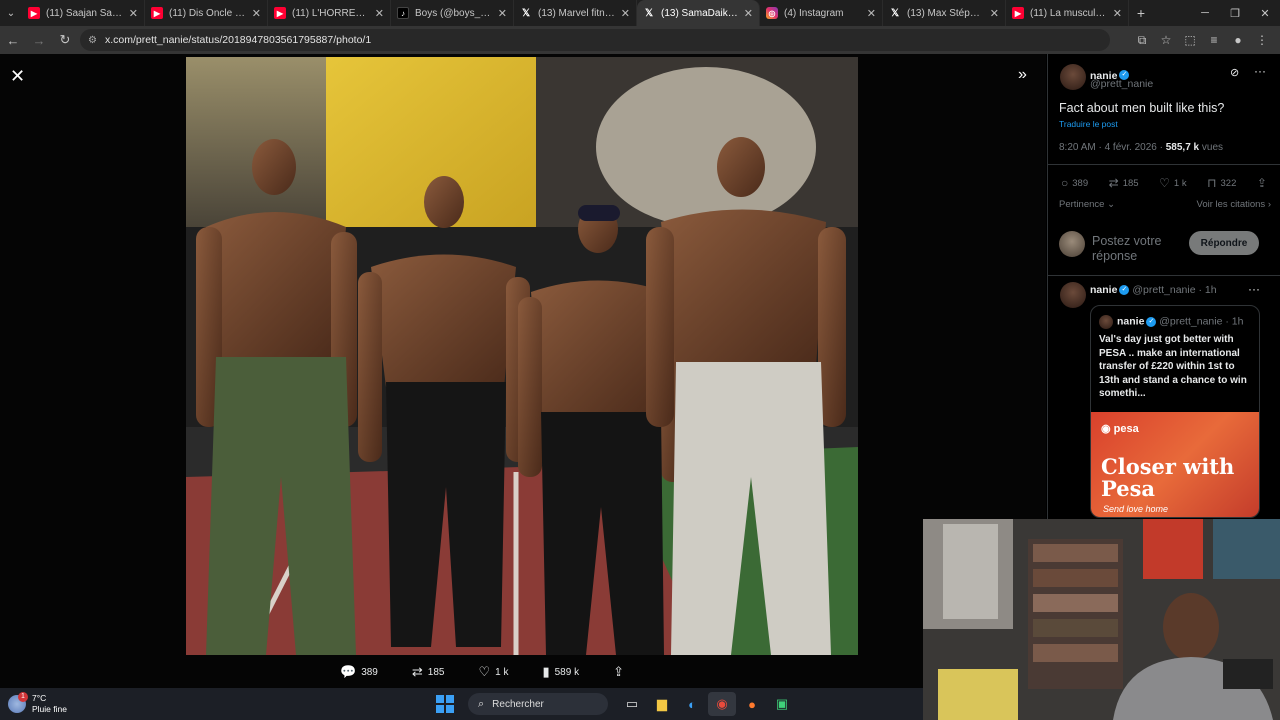 The width and height of the screenshot is (1280, 720). Describe the element at coordinates (782, 704) in the screenshot. I see `app-green-icon: ▣` at that location.